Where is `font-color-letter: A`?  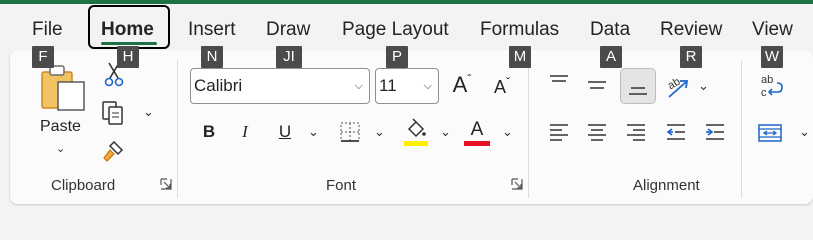
font-color-letter: A is located at coordinates (477, 129).